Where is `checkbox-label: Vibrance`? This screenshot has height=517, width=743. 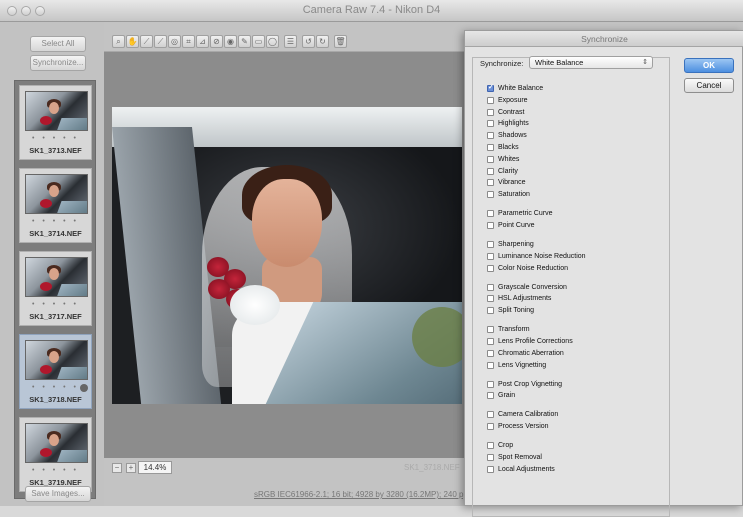
checkbox-label: Vibrance is located at coordinates (512, 183).